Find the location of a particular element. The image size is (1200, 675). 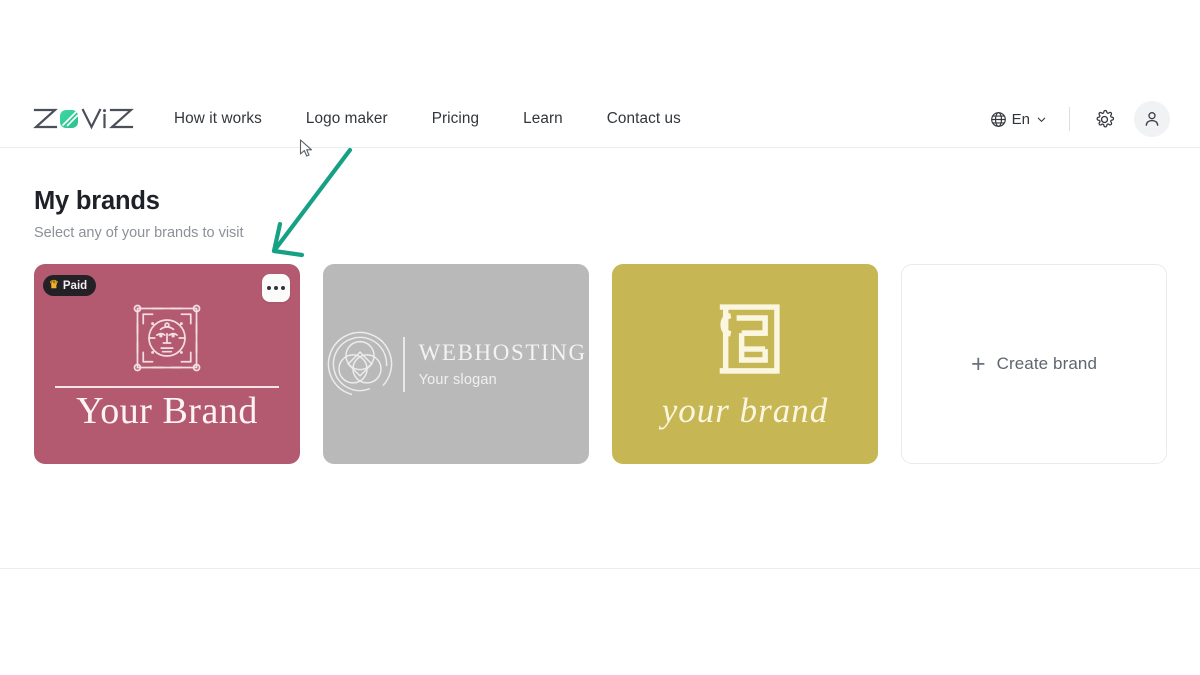

brand-card-webhosting: WEBHOSTING Your slogan is located at coordinates (456, 364).